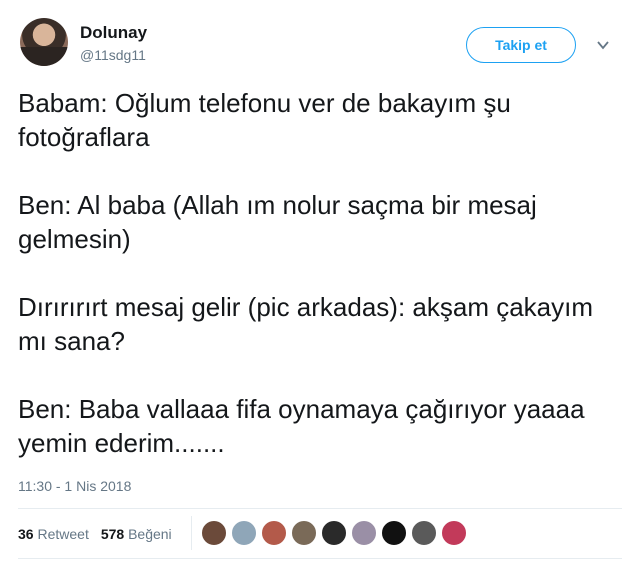 This screenshot has width=640, height=567. What do you see at coordinates (113, 33) in the screenshot?
I see `author-name: Dolunay` at bounding box center [113, 33].